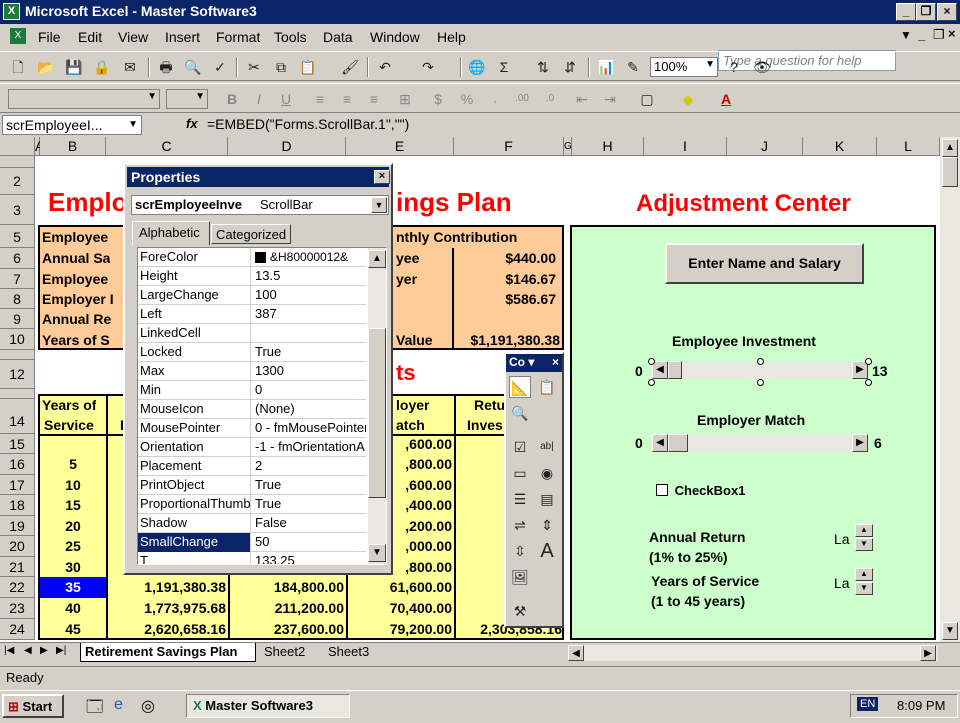 The height and width of the screenshot is (723, 960). Describe the element at coordinates (428, 67) in the screenshot. I see `redo-icon: ↷` at that location.